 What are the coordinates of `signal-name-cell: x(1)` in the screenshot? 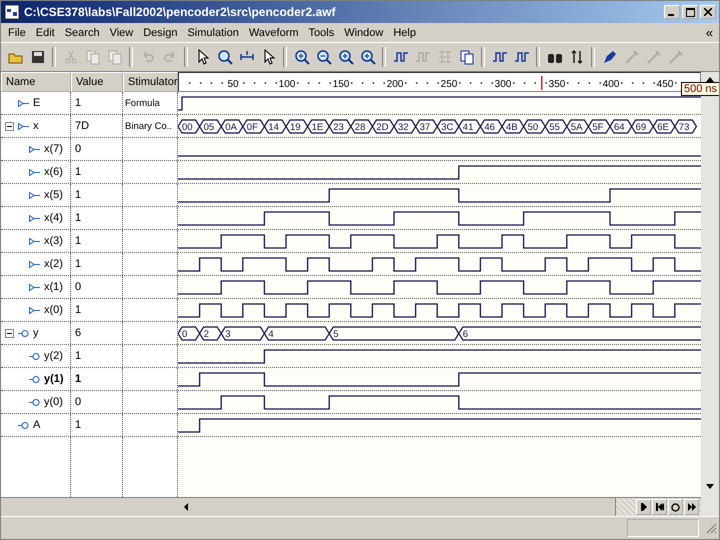 It's located at (36, 287).